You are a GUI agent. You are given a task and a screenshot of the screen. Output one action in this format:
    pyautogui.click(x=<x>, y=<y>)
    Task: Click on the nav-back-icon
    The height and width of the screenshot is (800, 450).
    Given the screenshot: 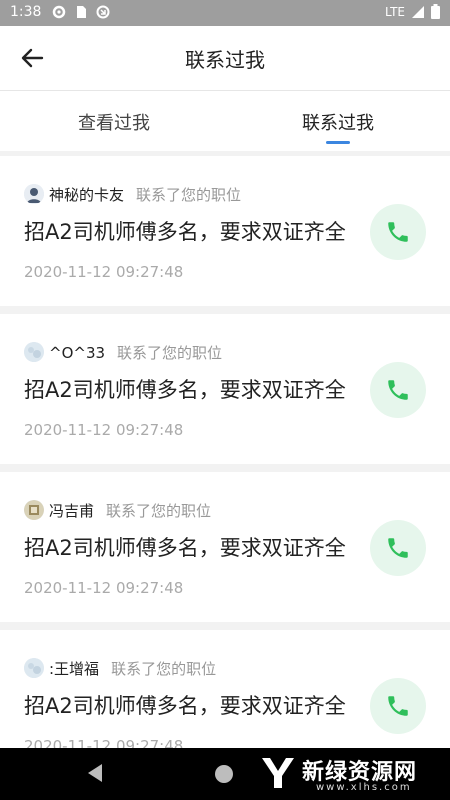 What is the action you would take?
    pyautogui.click(x=95, y=773)
    